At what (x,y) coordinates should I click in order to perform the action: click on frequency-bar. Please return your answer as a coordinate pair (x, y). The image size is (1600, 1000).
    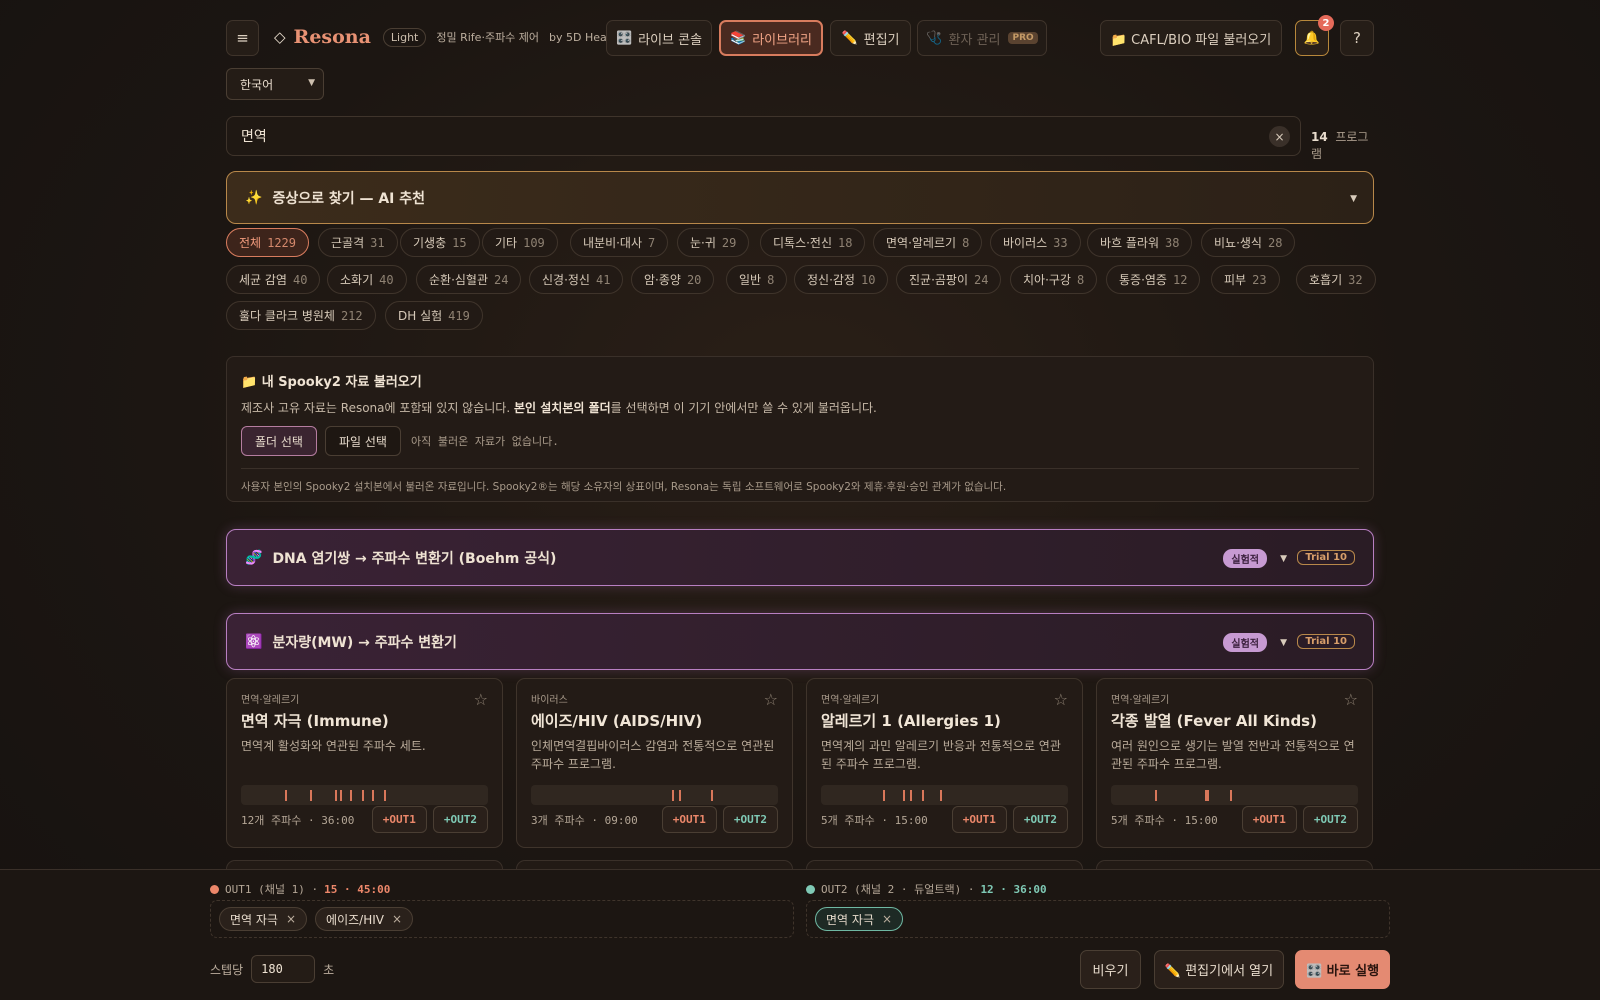
    Looking at the image, I should click on (654, 795).